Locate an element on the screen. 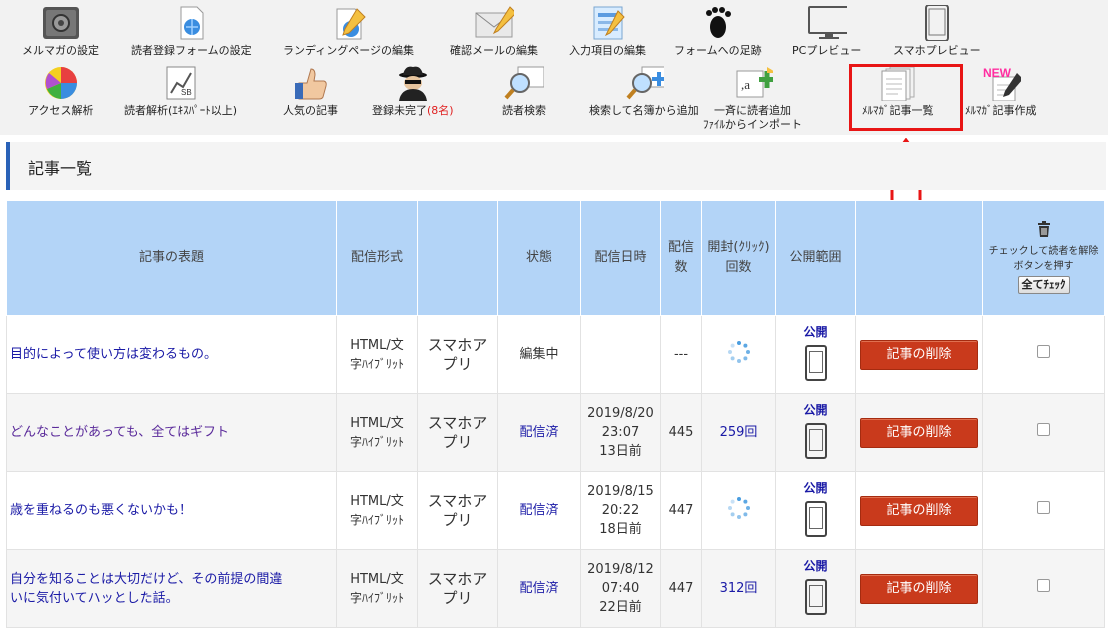  article-title-line2: いに気付いてハッとした話。 is located at coordinates (94, 598).